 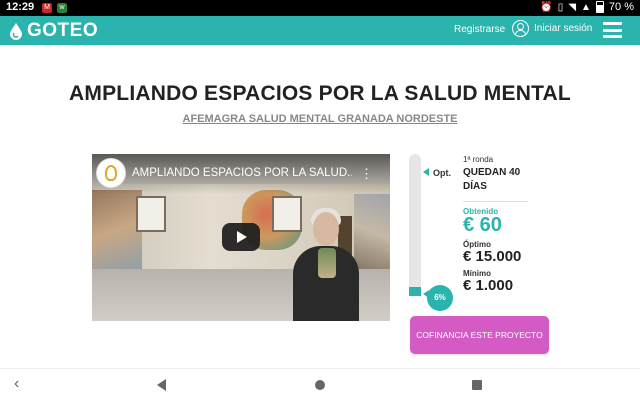 I want to click on goteo-logo: GOTEO, so click(x=53, y=31).